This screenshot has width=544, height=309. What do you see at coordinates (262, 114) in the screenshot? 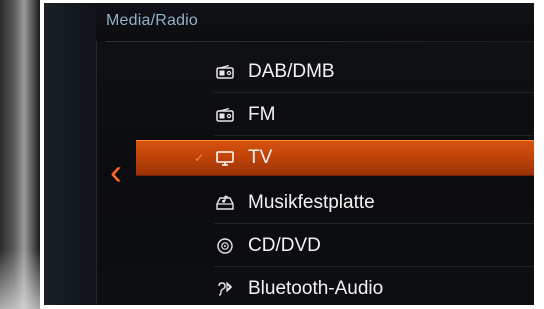
I see `menu-item-label: FM` at bounding box center [262, 114].